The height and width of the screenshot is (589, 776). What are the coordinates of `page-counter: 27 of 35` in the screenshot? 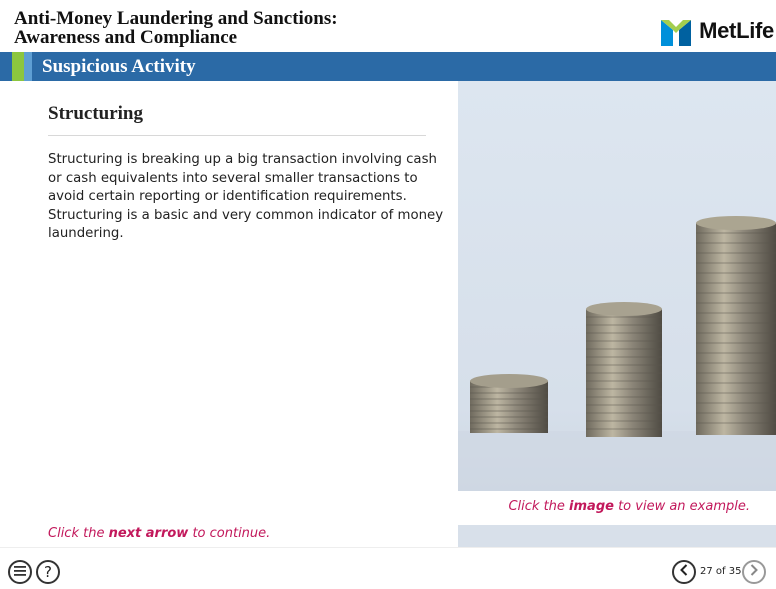 It's located at (721, 571).